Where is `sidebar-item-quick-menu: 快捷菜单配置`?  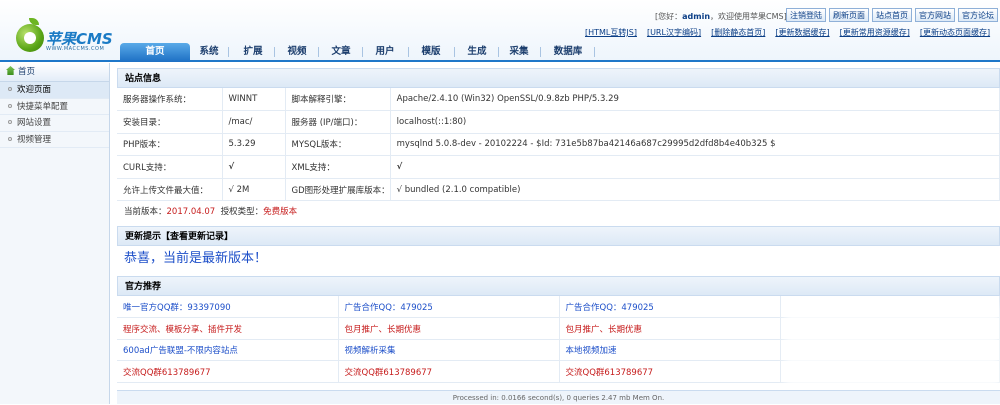 sidebar-item-quick-menu: 快捷菜单配置 is located at coordinates (54, 107).